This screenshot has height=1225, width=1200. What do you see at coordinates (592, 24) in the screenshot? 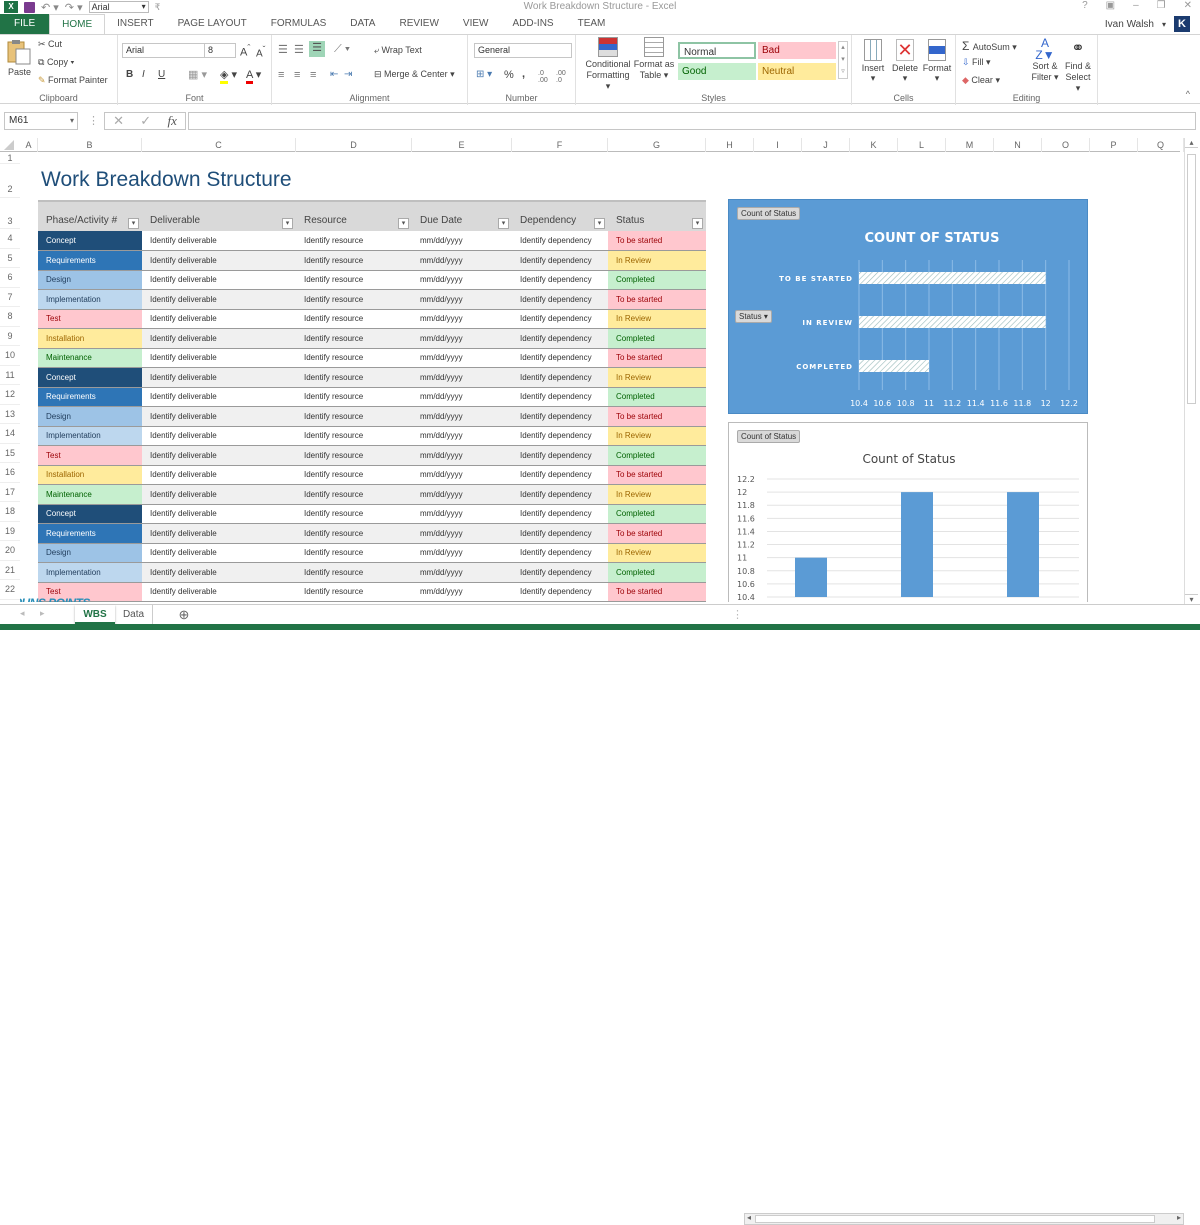
I see `tab-team: TEAM` at bounding box center [592, 24].